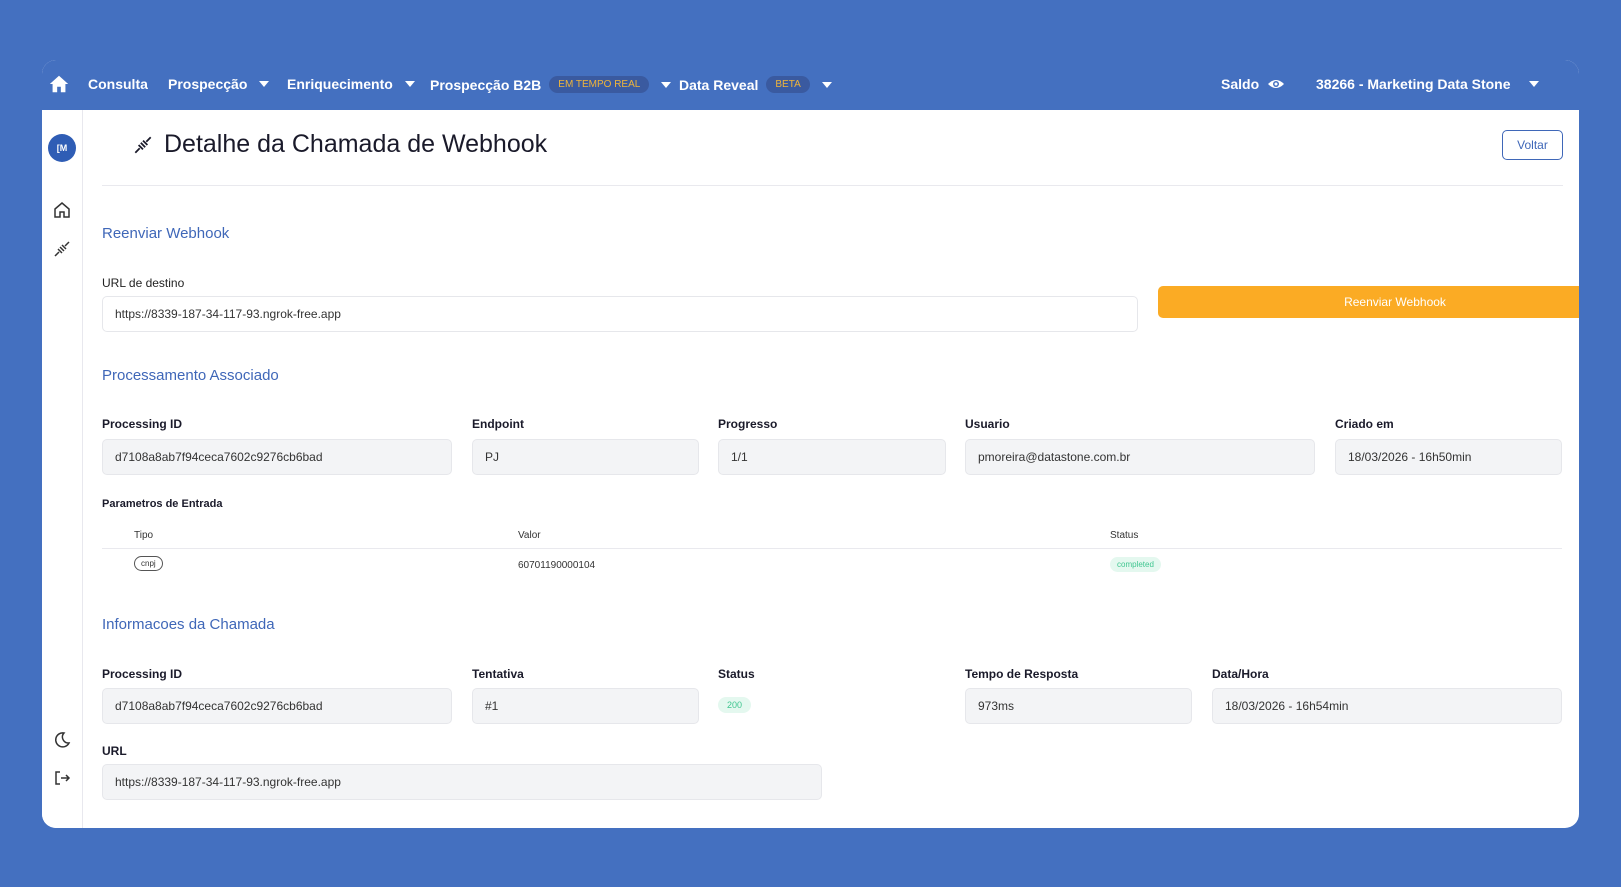 This screenshot has height=887, width=1621. What do you see at coordinates (190, 375) in the screenshot?
I see `processing-section-title: Processamento Associado` at bounding box center [190, 375].